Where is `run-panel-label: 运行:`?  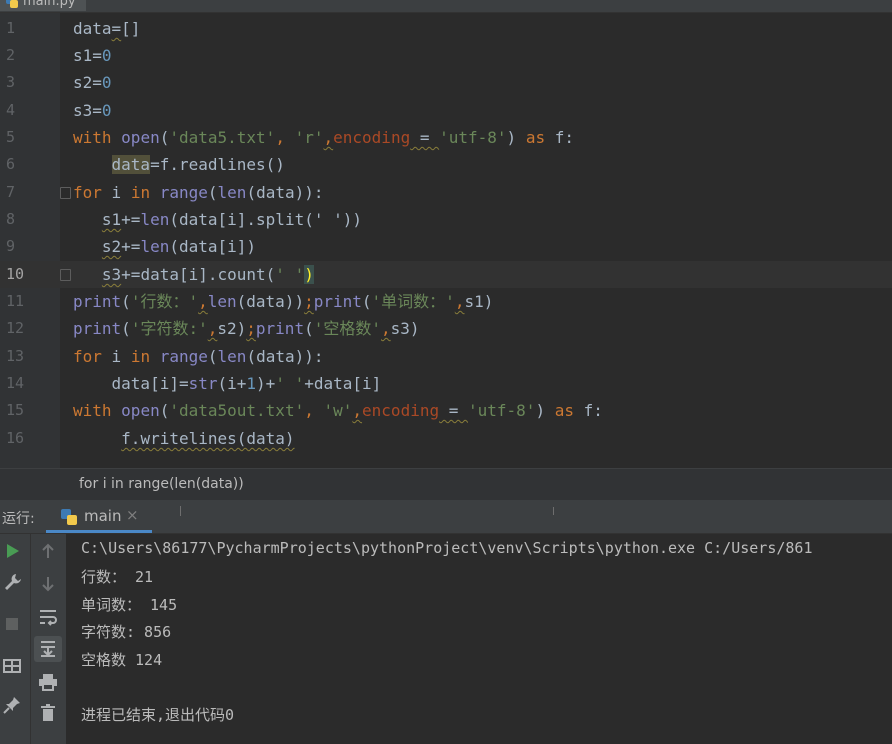 run-panel-label: 运行: is located at coordinates (18, 519).